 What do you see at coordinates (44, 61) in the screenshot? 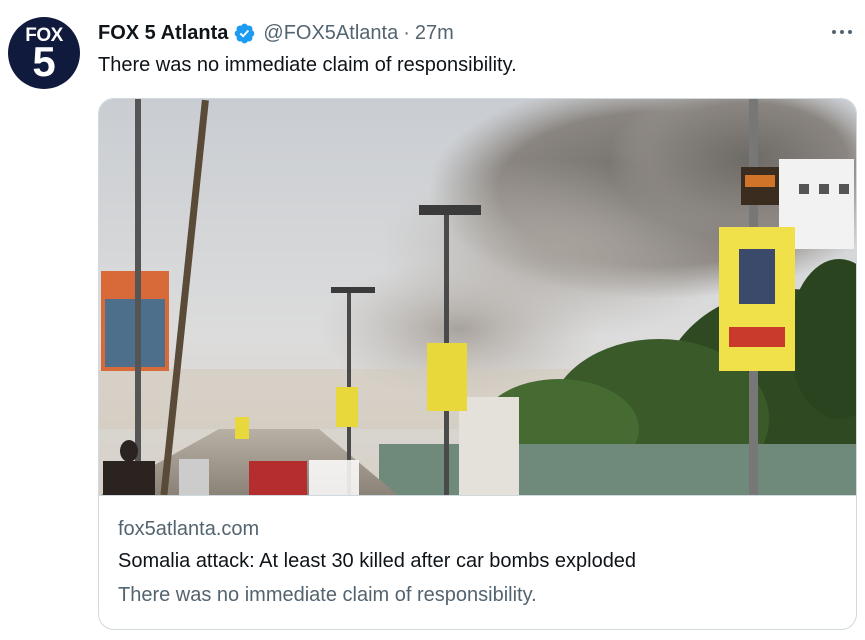
I see `avatar-logo-number: 5` at bounding box center [44, 61].